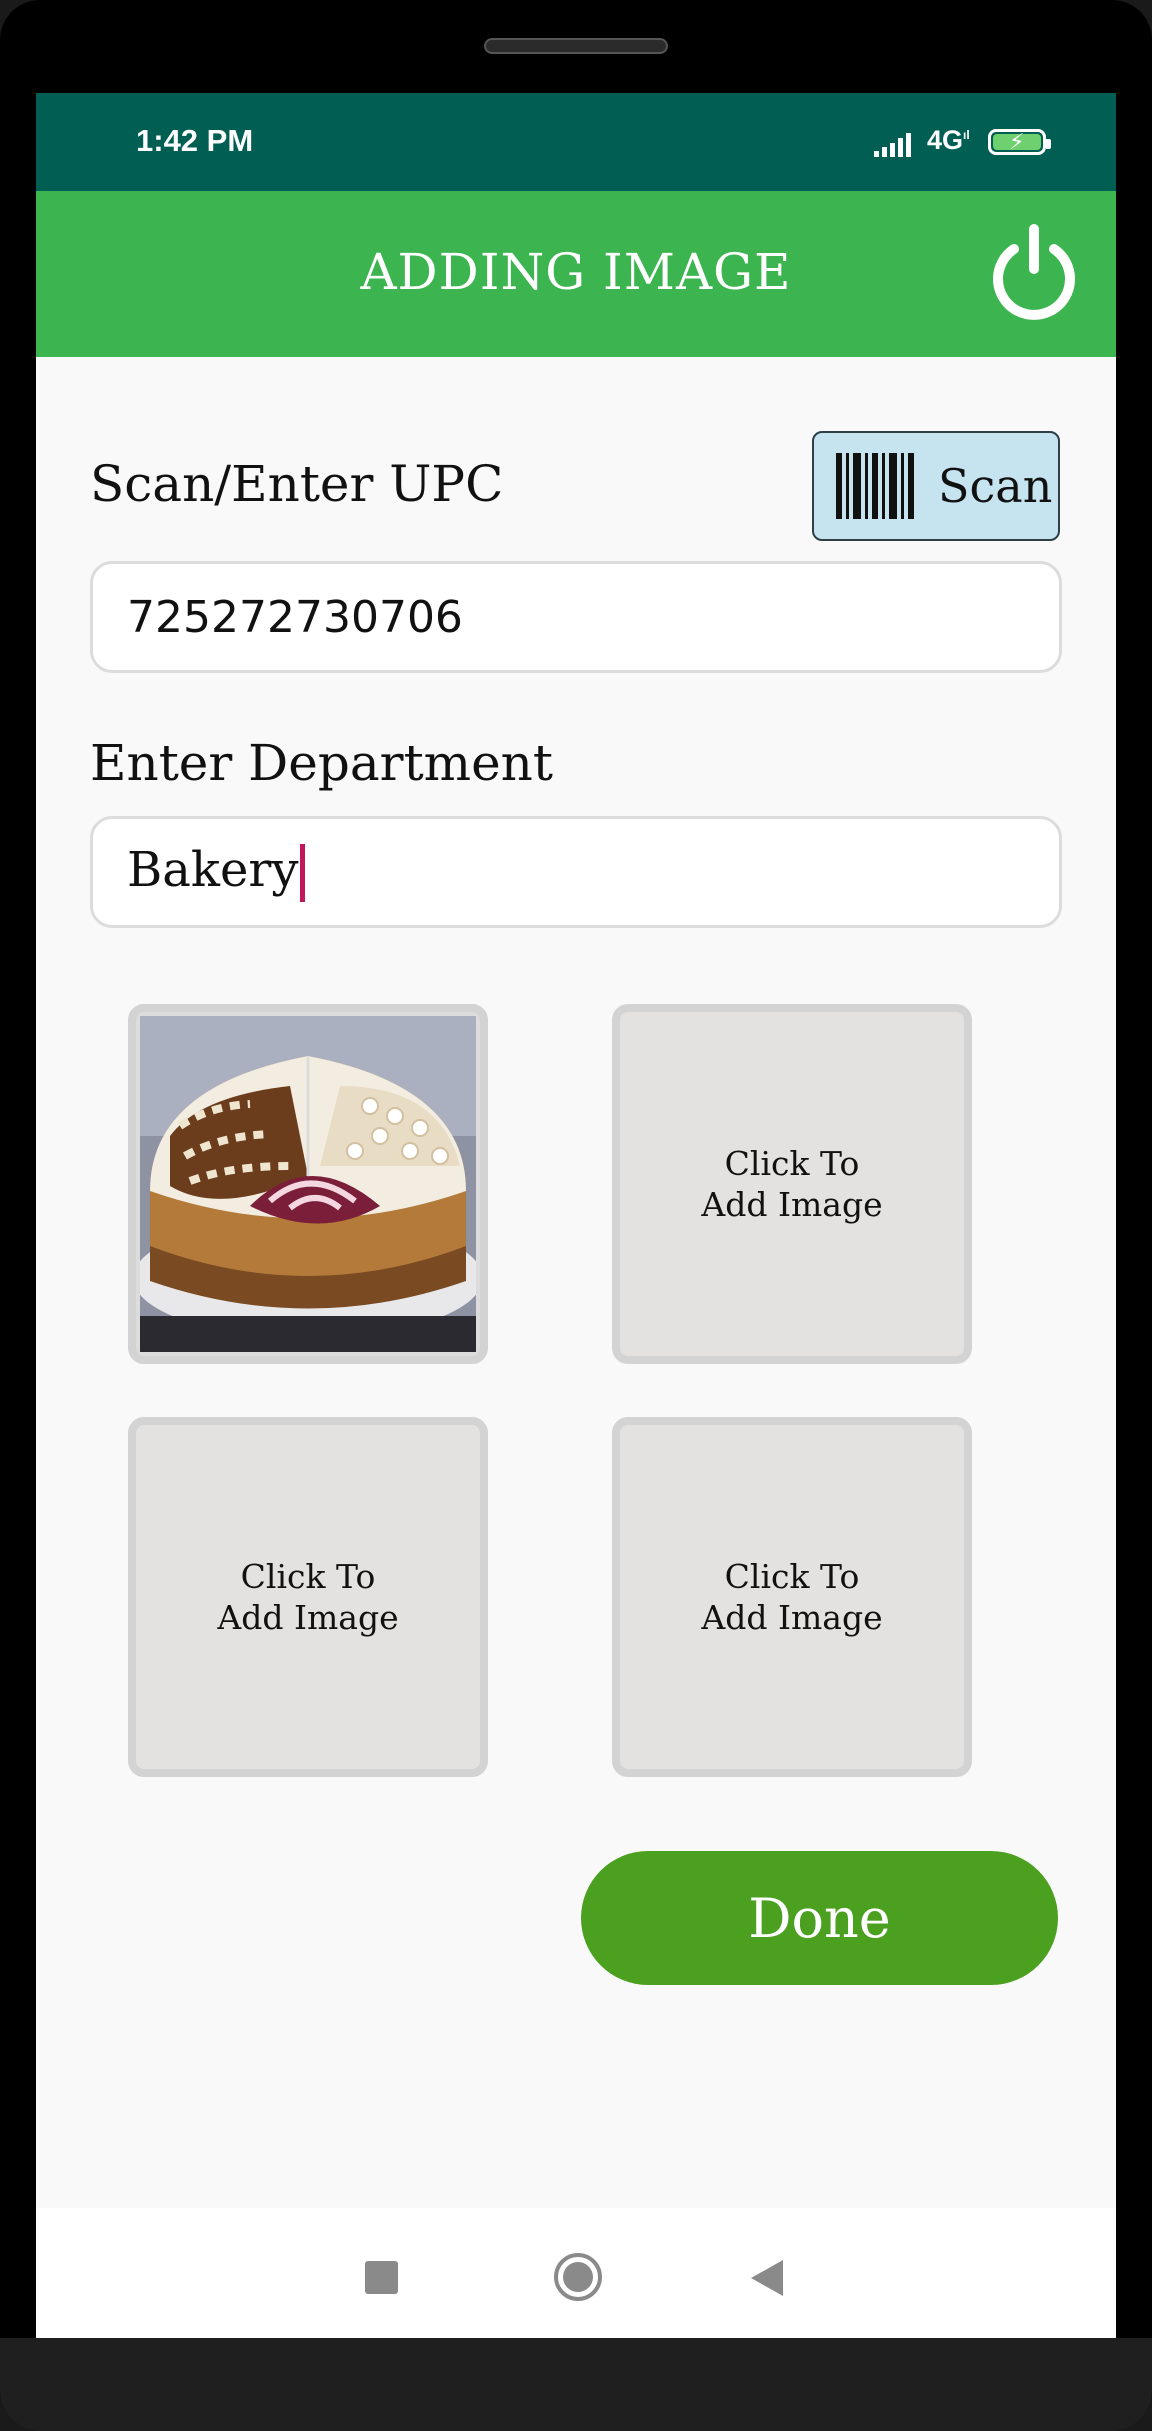 This screenshot has height=2431, width=1152. I want to click on upc-value: 725272730706, so click(295, 617).